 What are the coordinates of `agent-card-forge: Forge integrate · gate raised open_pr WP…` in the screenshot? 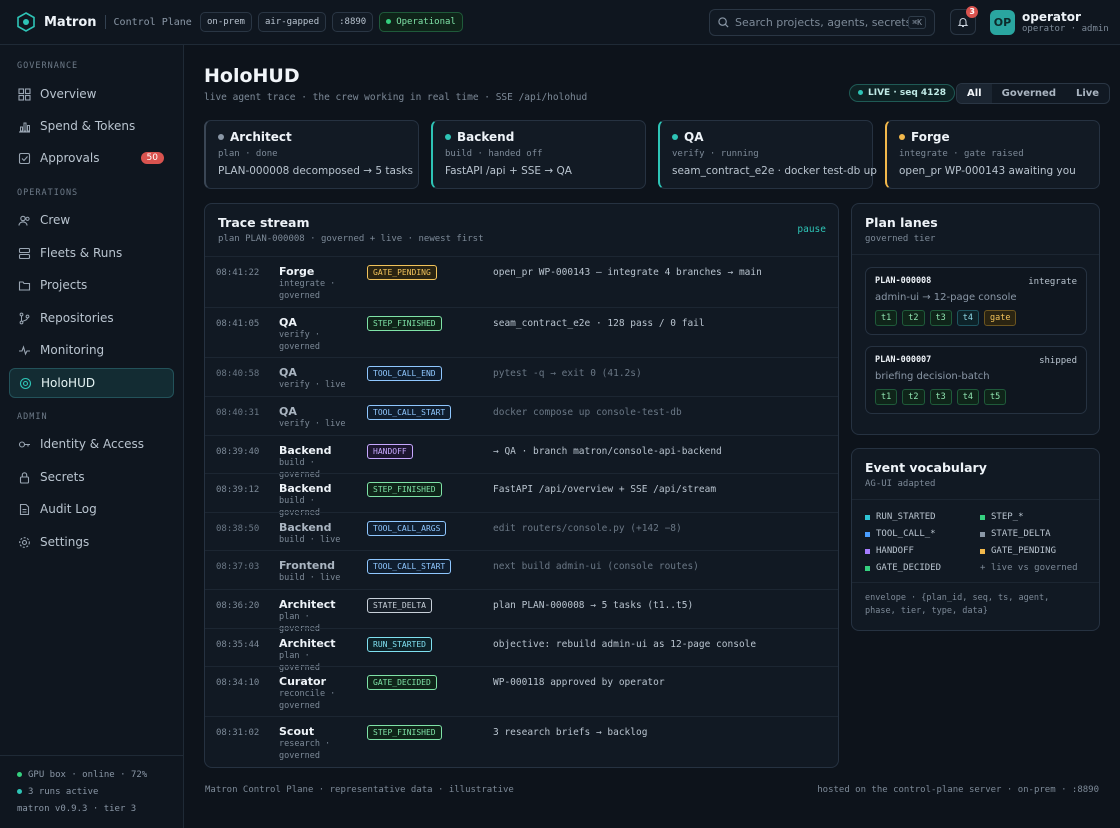 It's located at (992, 154).